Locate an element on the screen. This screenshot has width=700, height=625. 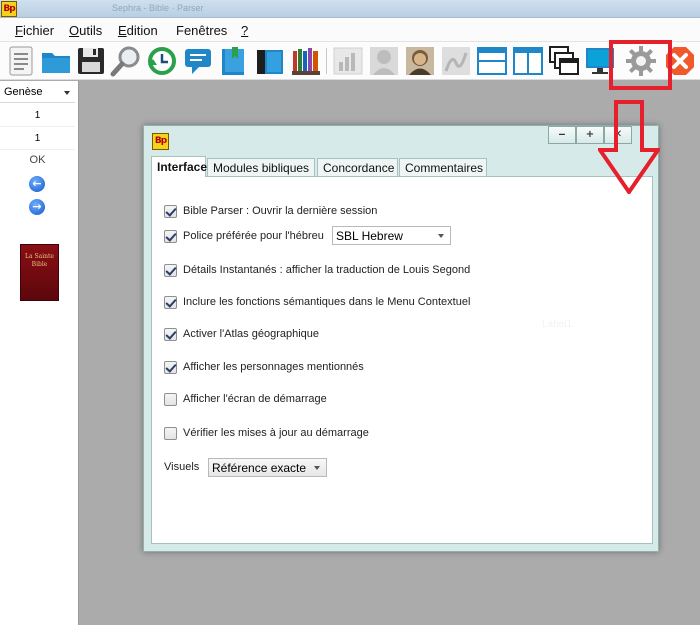
red-down-arrow-icon is located at coordinates (629, 147).